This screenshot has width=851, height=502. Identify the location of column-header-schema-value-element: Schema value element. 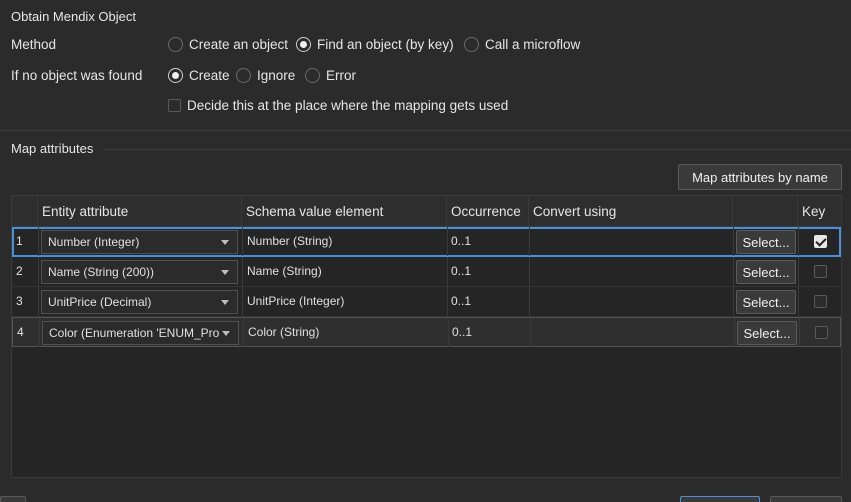
(344, 211).